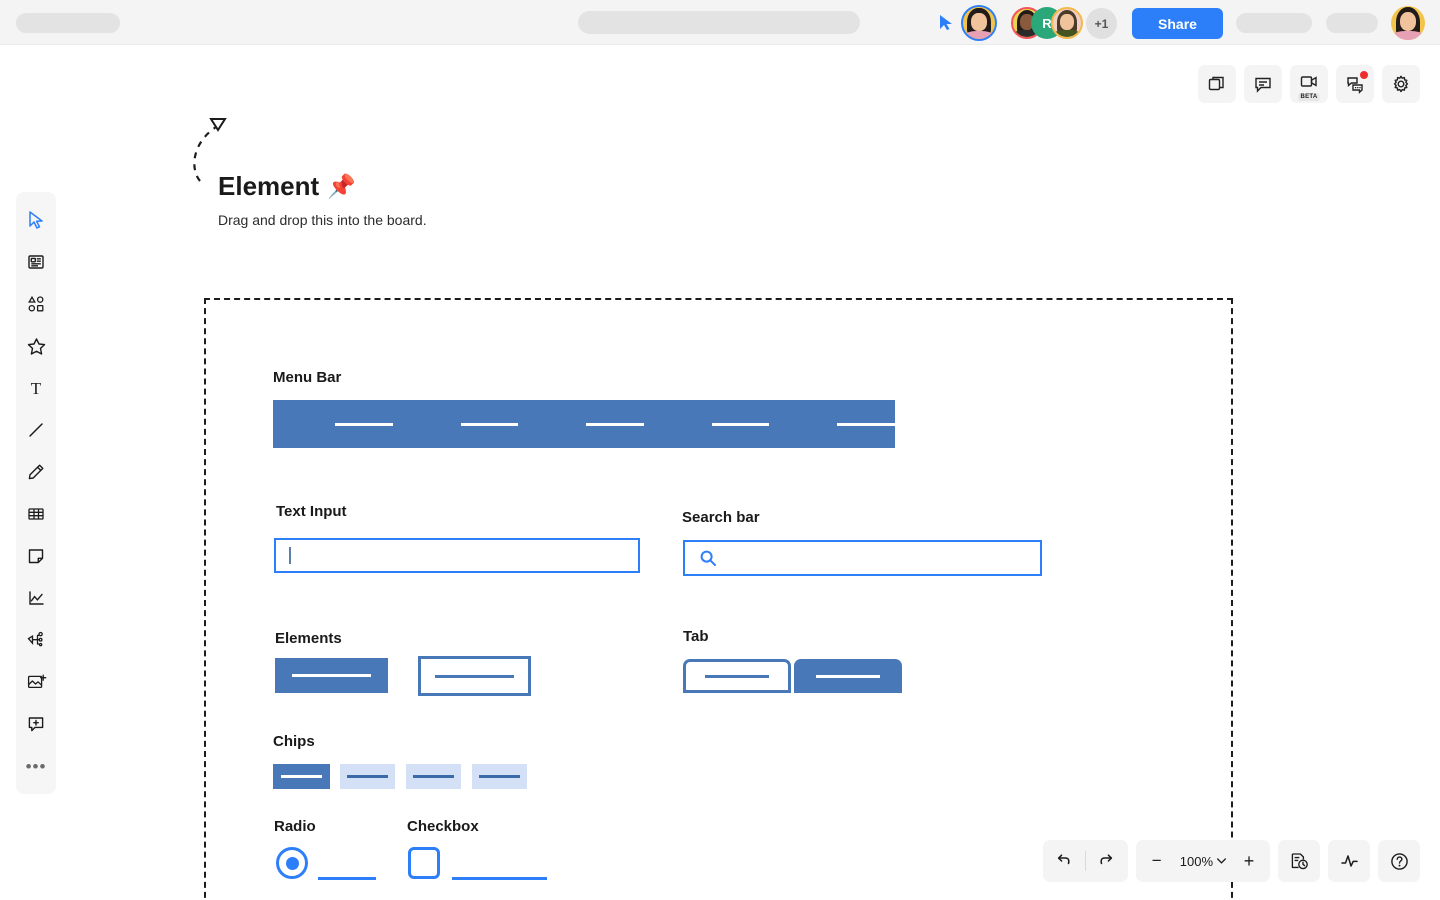 This screenshot has width=1440, height=900. I want to click on more-dots-icon: •••, so click(36, 766).